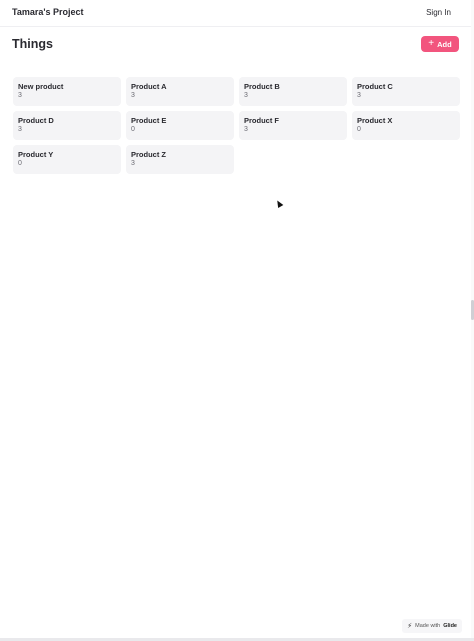 The image size is (474, 641). What do you see at coordinates (261, 120) in the screenshot?
I see `item-title: Product F` at bounding box center [261, 120].